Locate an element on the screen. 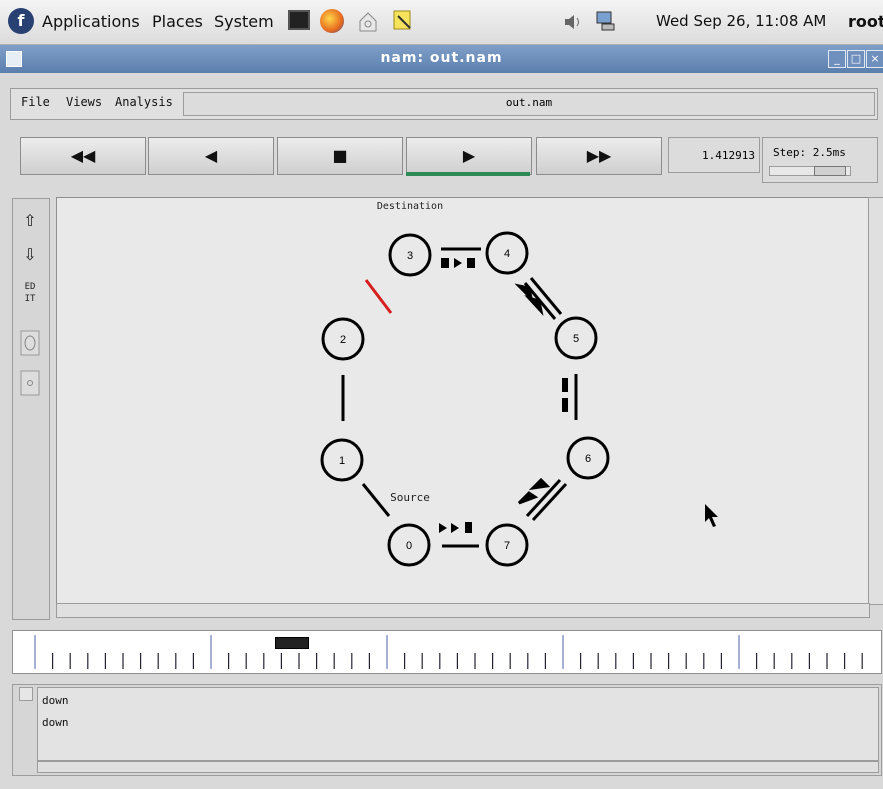 This screenshot has height=789, width=883. mouse-pointer-icon is located at coordinates (711, 515).